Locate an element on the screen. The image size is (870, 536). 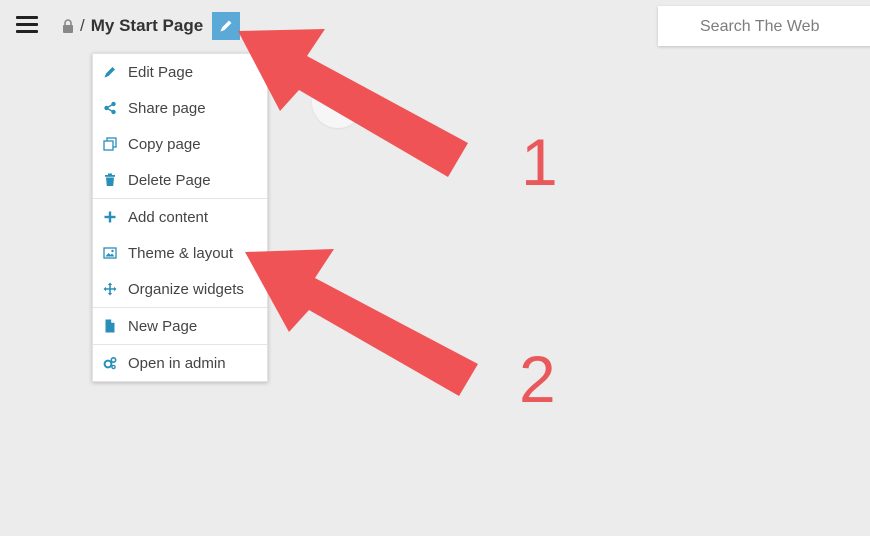
annotation-number-1: 1 is located at coordinates (539, 162).